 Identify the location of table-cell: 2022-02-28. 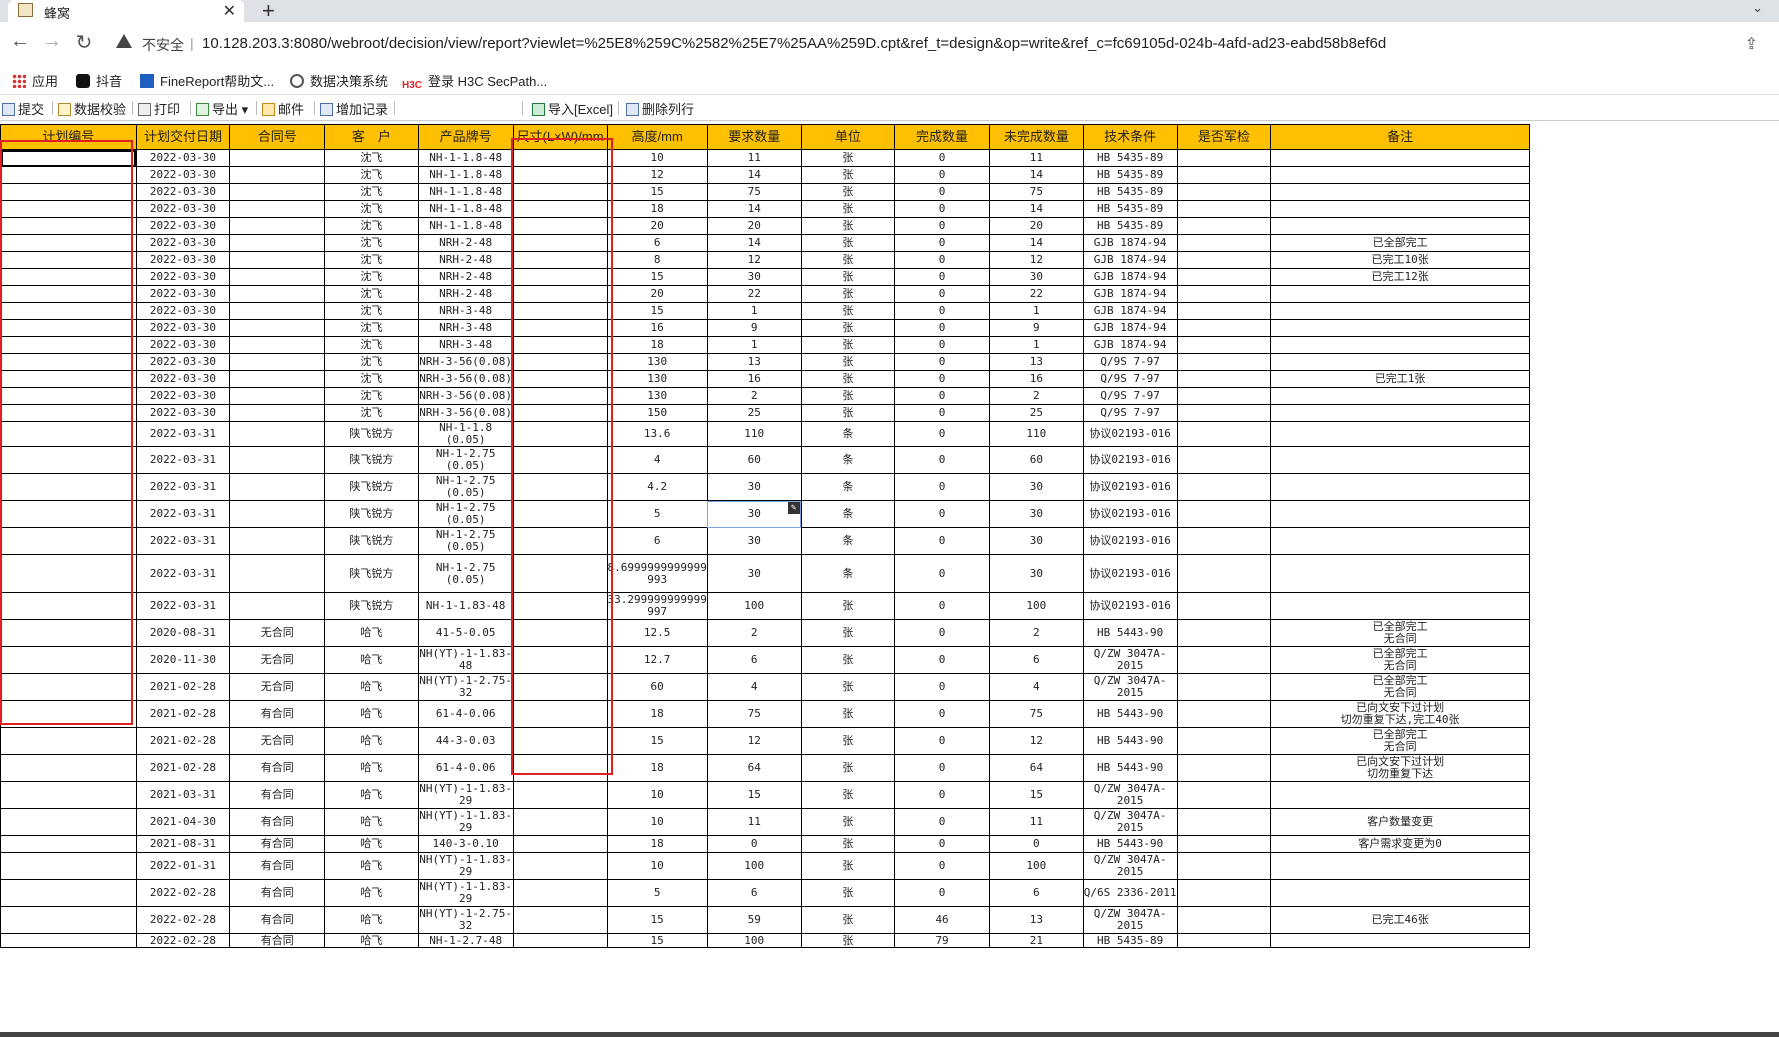
(183, 920).